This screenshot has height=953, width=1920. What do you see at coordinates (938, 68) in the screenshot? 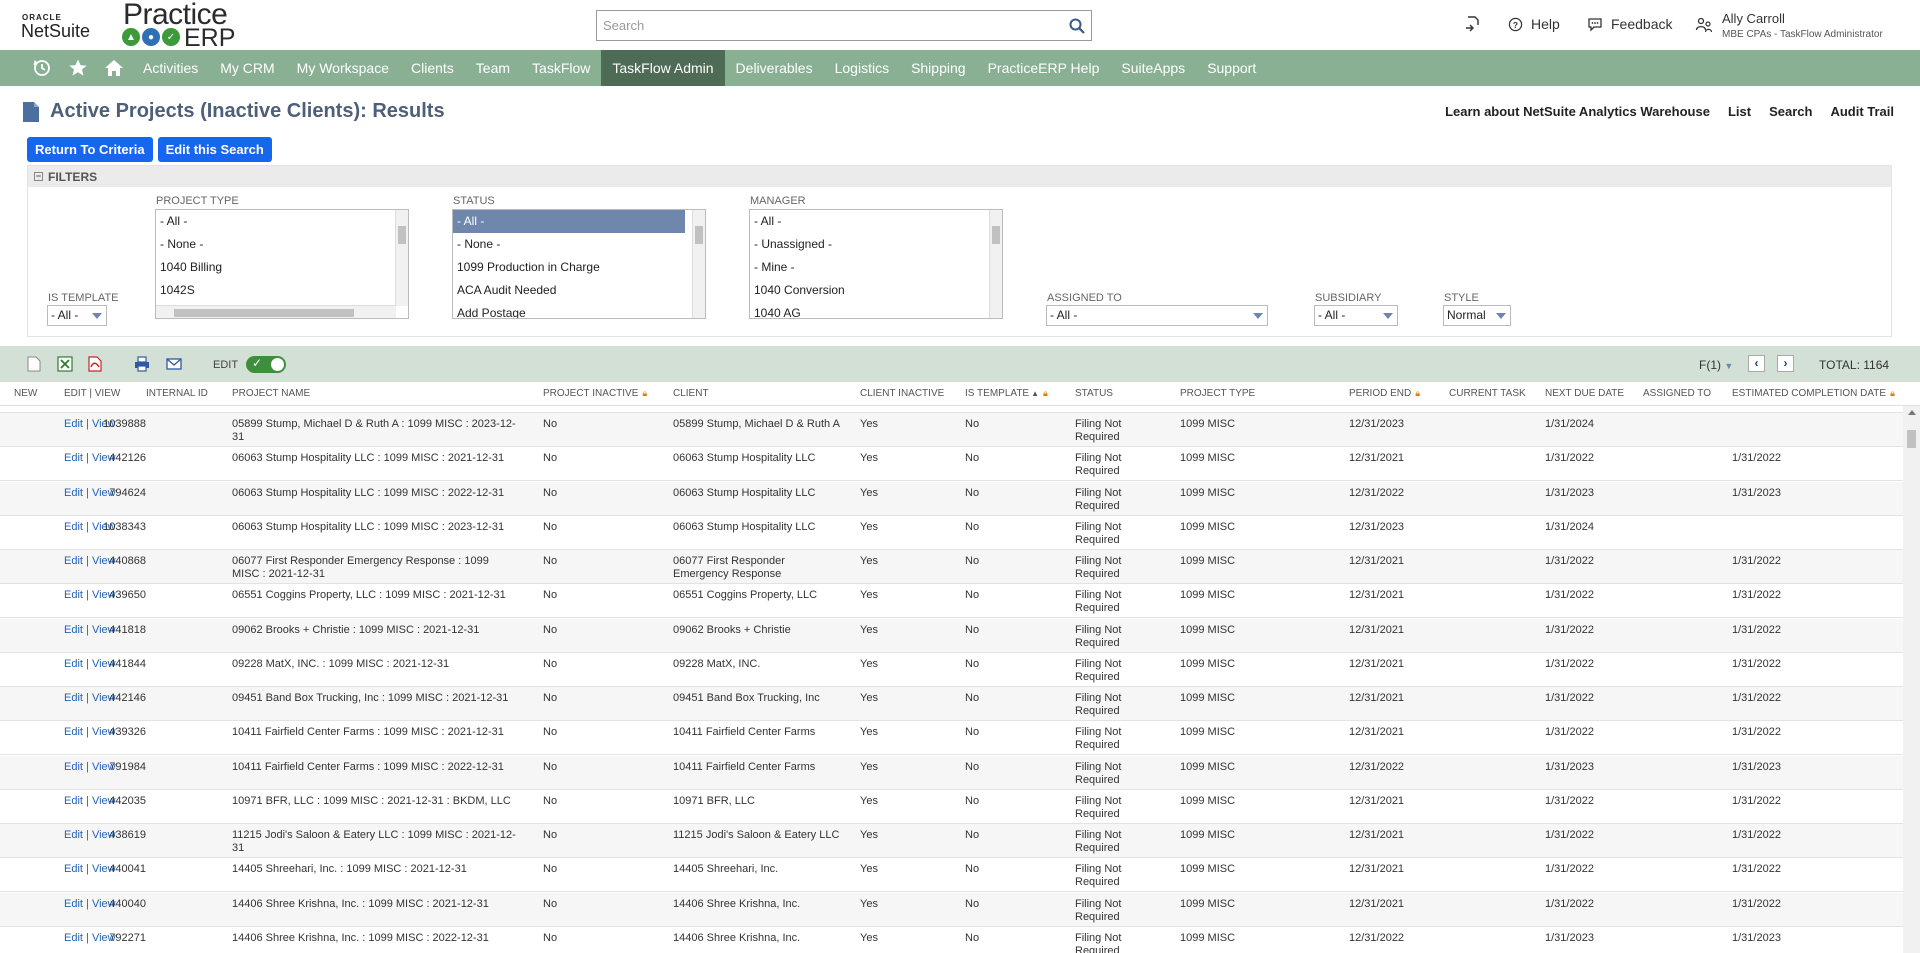
I see `nav-shipping: Shipping` at bounding box center [938, 68].